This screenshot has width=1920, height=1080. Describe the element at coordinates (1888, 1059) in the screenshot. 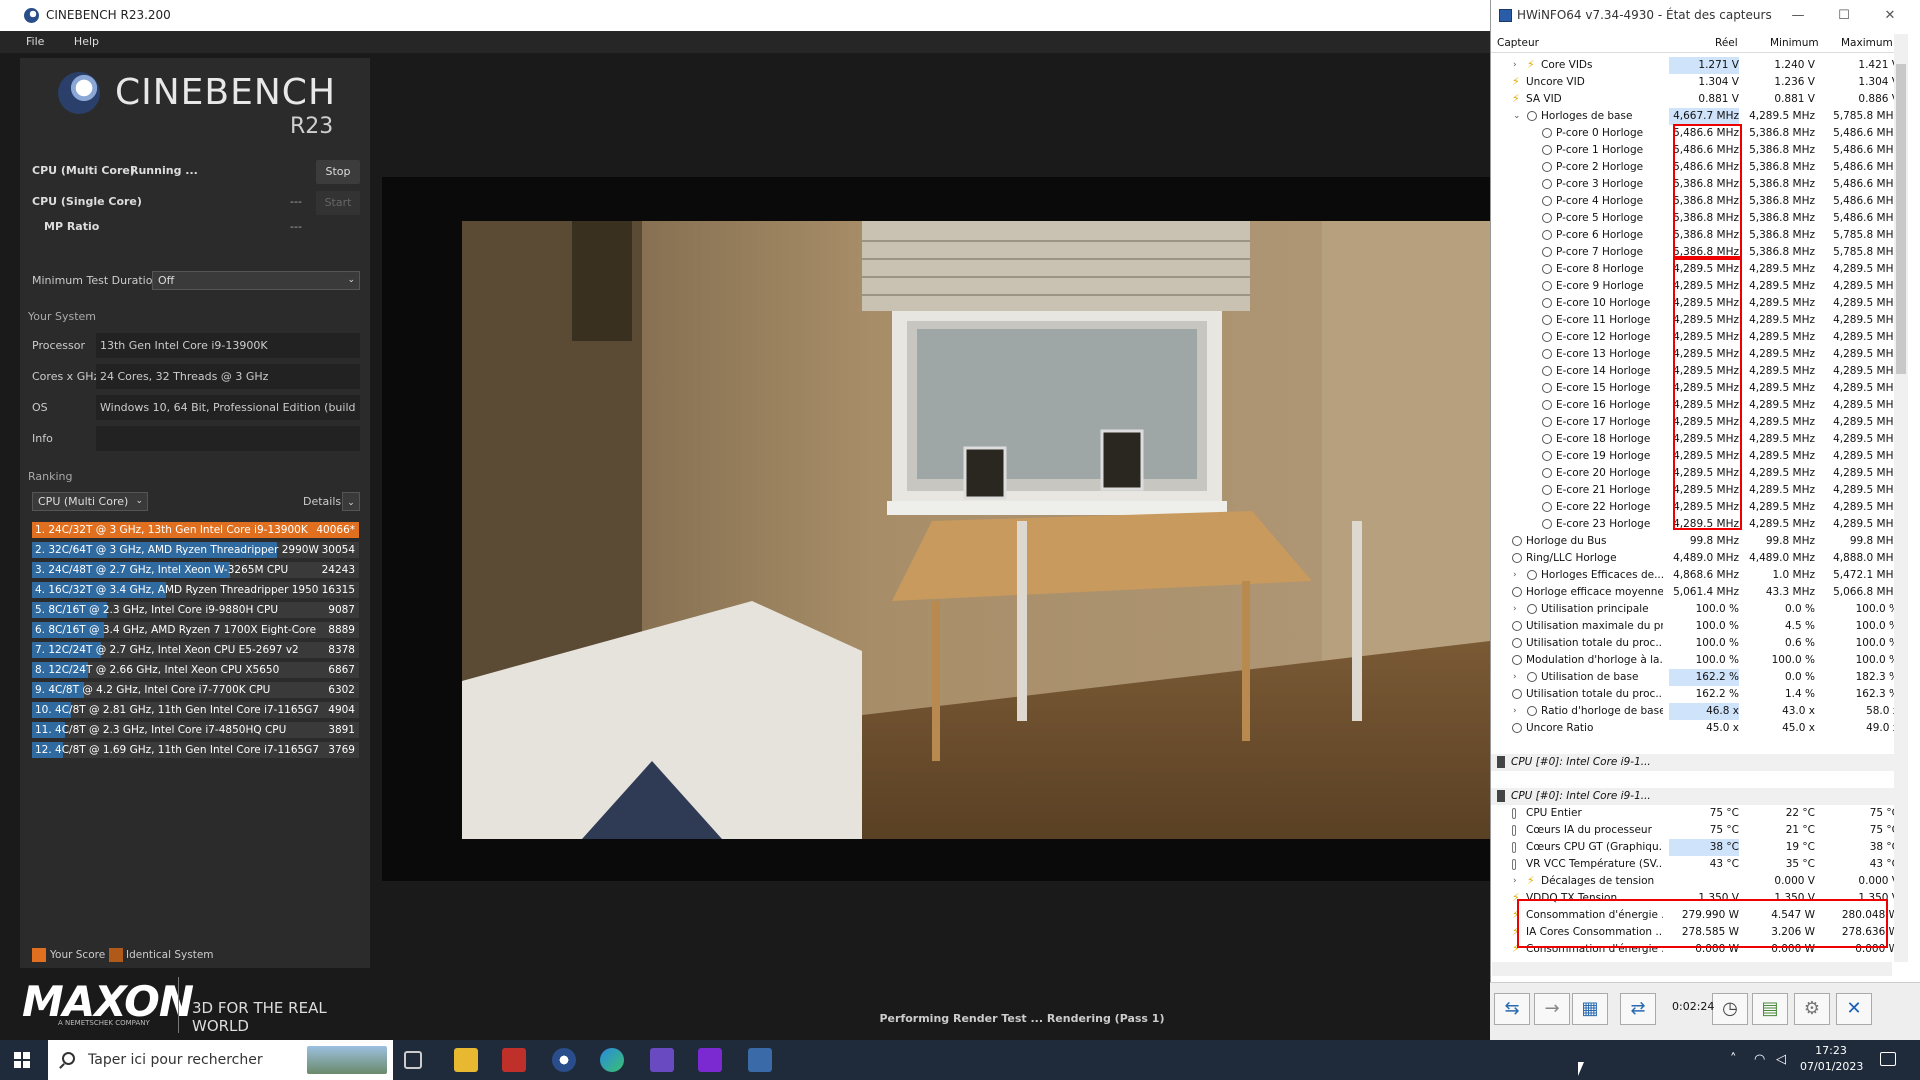

I see `notification-icon` at that location.